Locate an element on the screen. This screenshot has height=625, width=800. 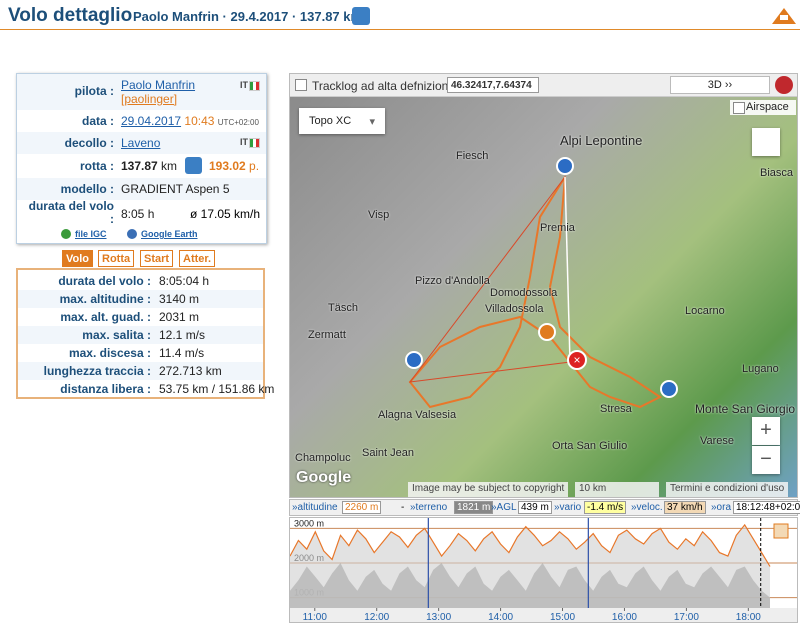
time-value: 18:12:48+02:00 is located at coordinates (766, 507).